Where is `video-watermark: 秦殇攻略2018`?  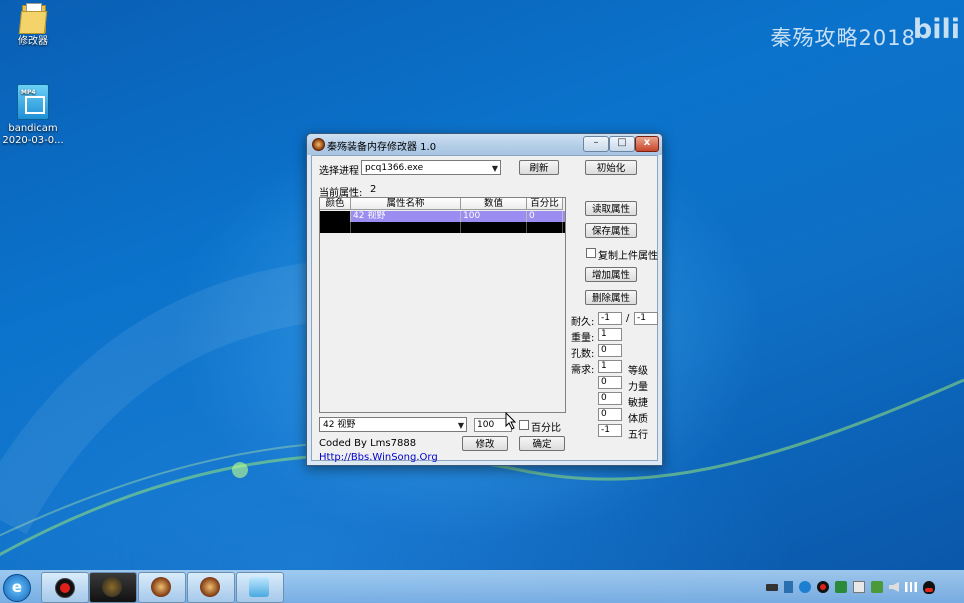
video-watermark: 秦殇攻略2018 is located at coordinates (843, 38).